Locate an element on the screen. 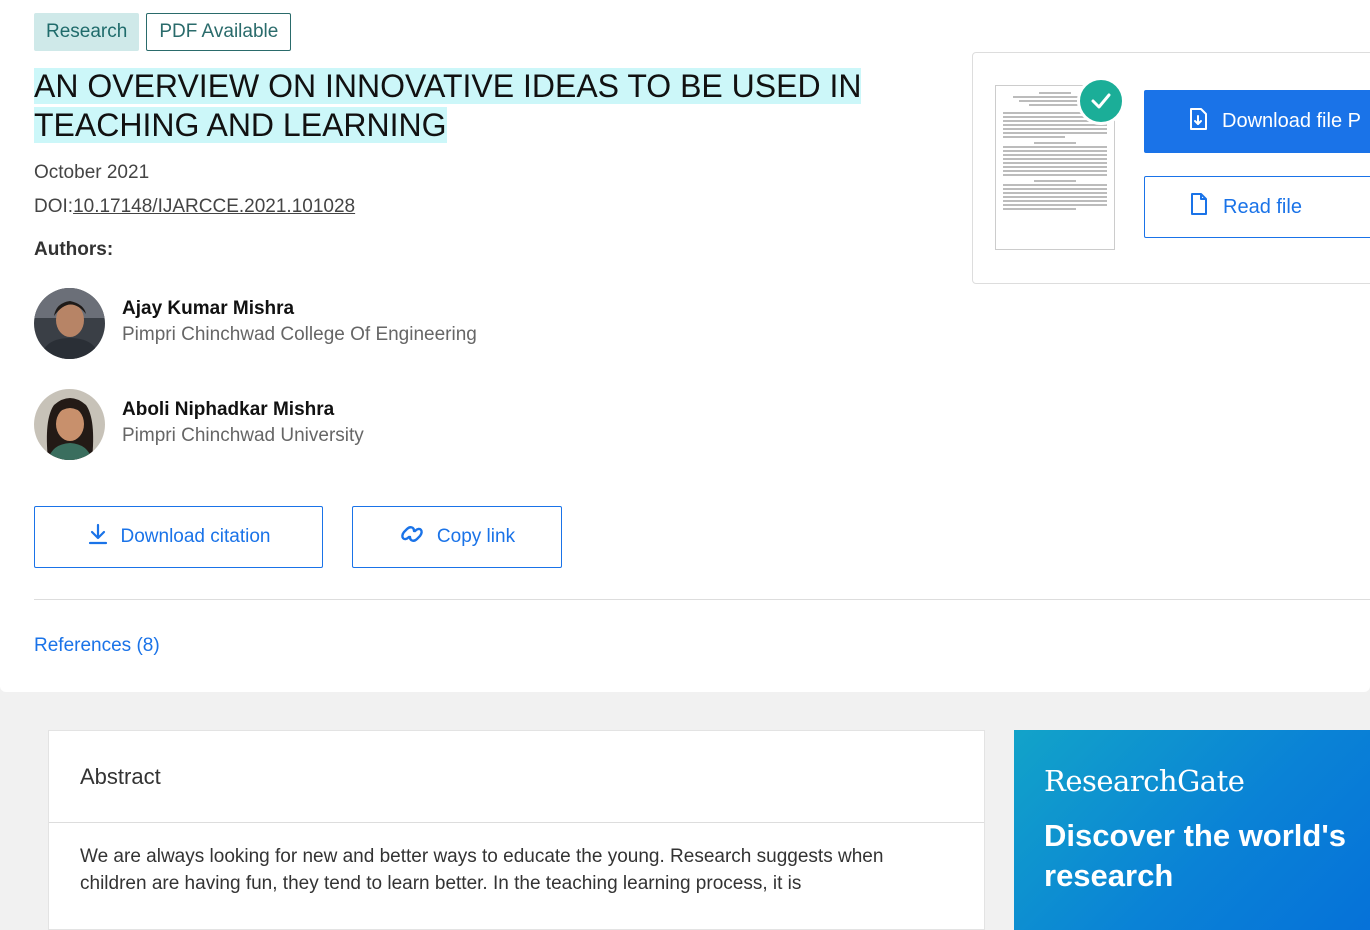 The height and width of the screenshot is (930, 1370). publication-date: October 2021 is located at coordinates (92, 172).